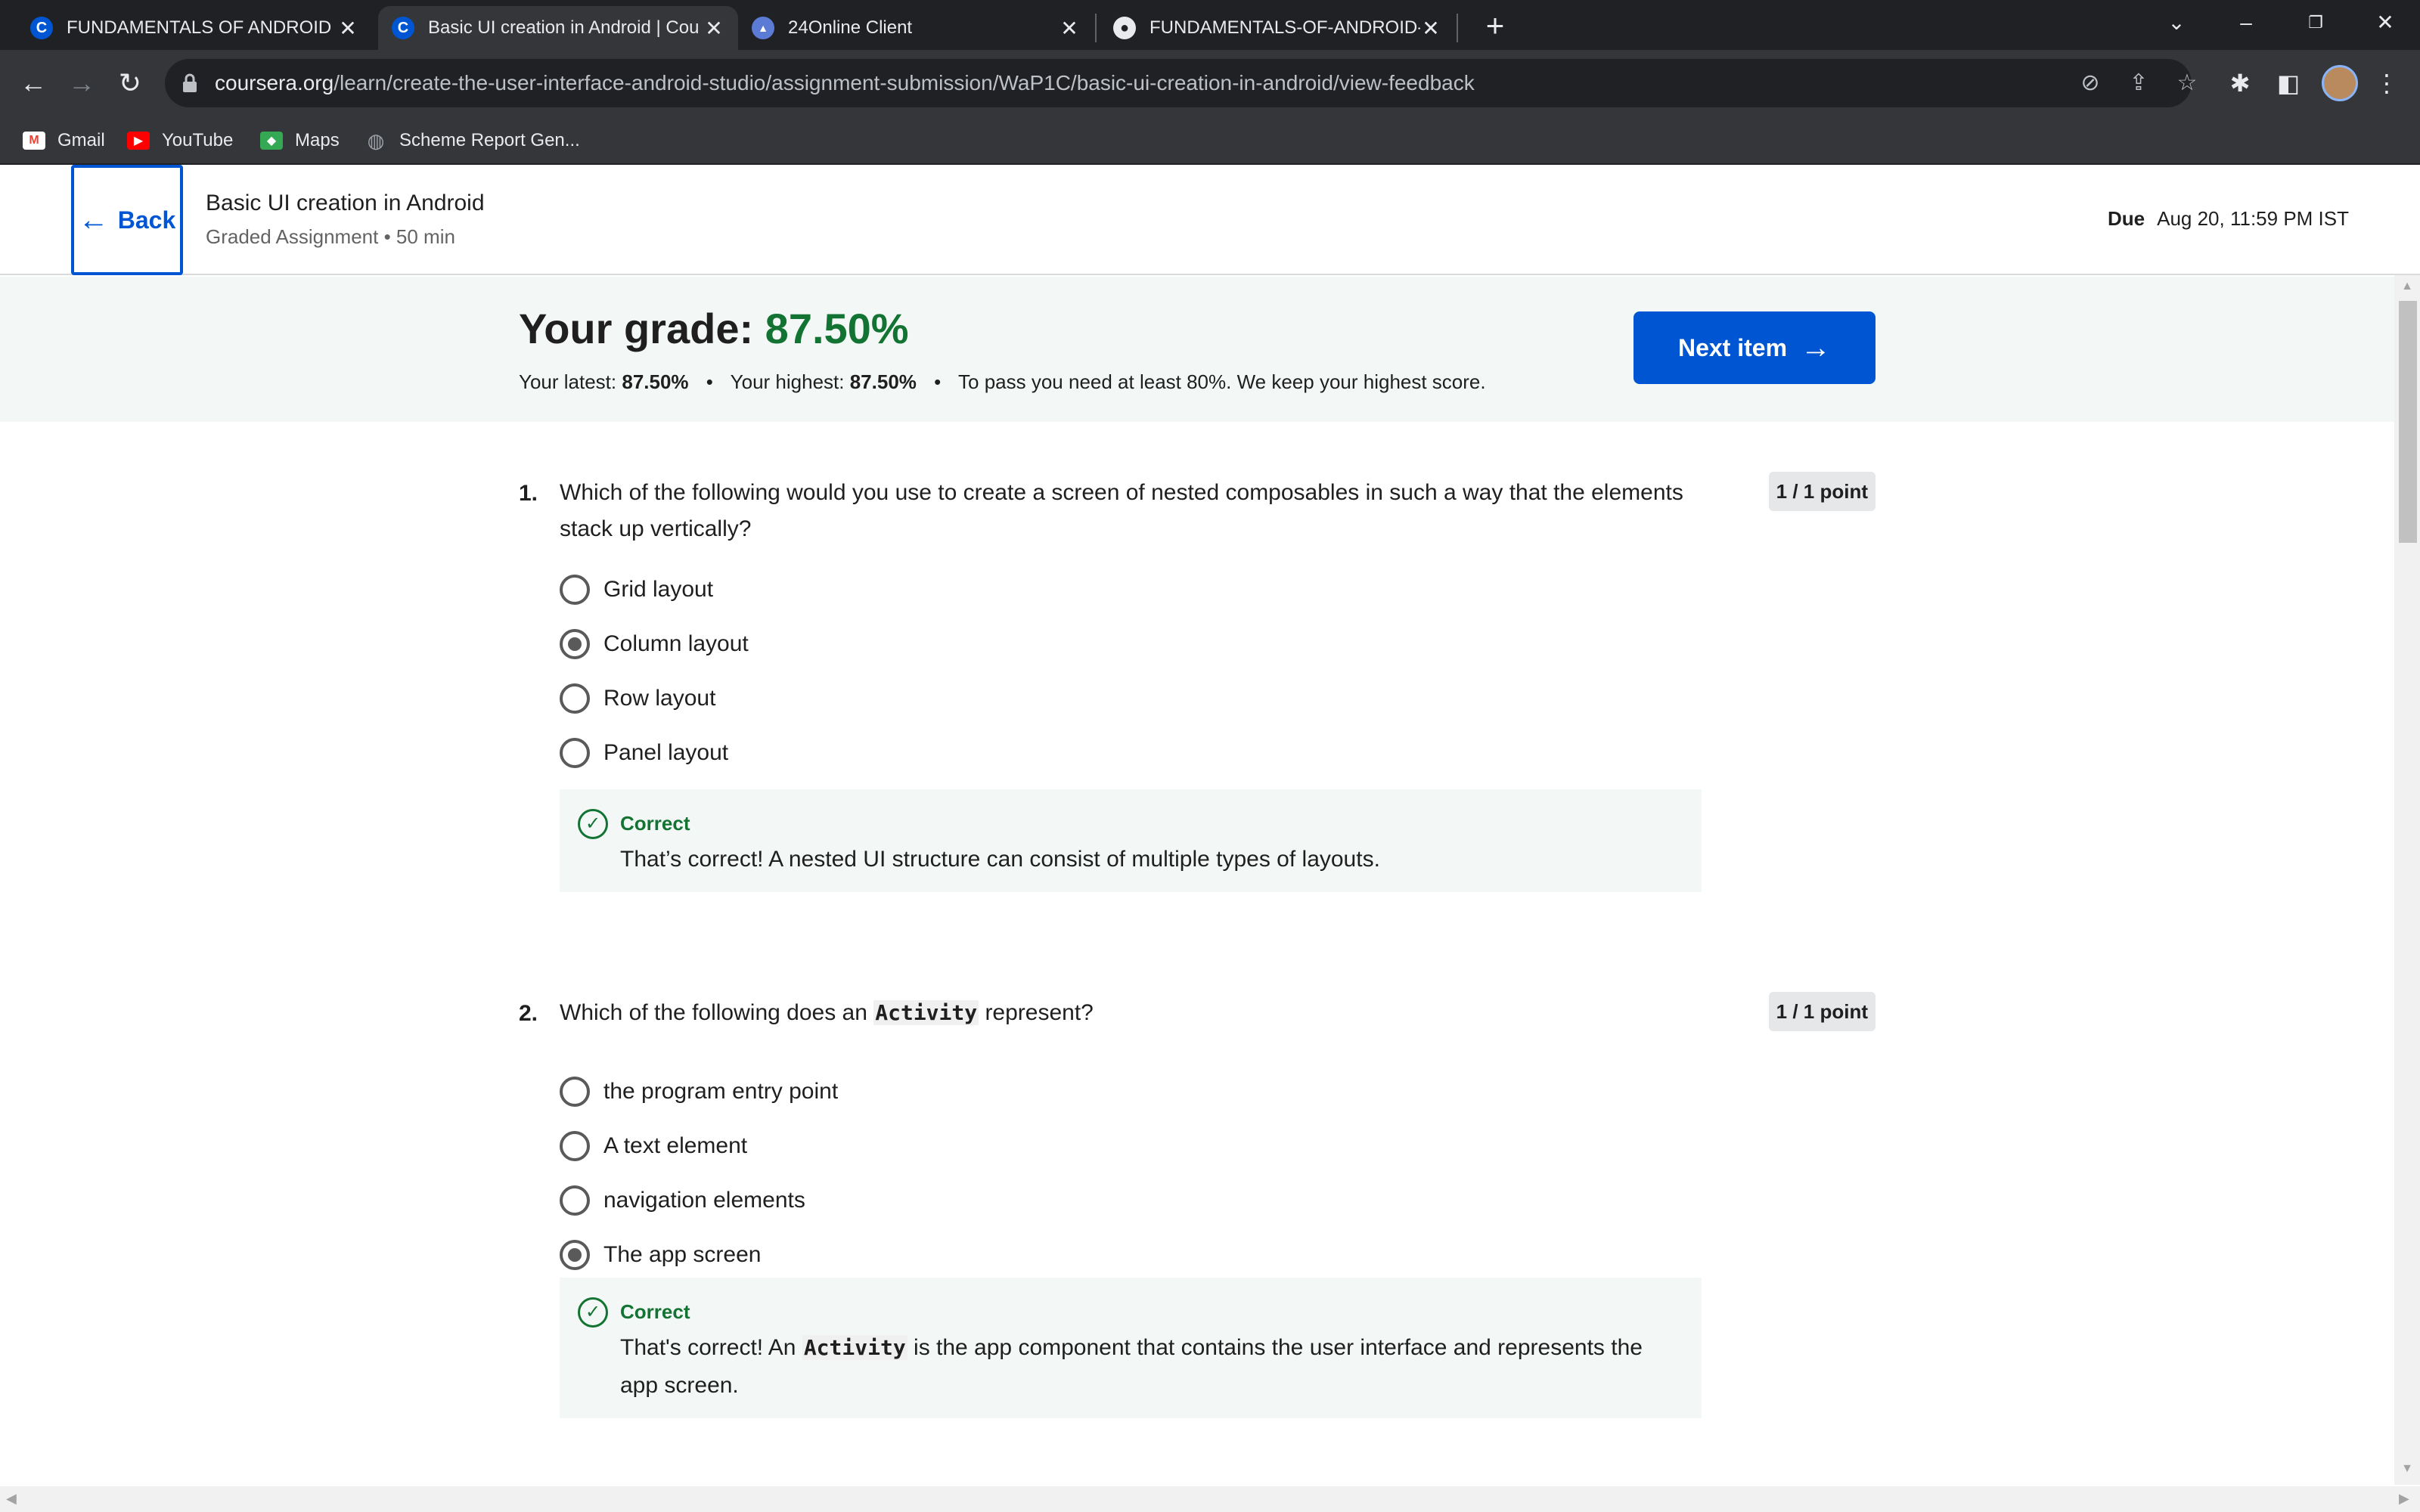 This screenshot has width=2420, height=1512. What do you see at coordinates (659, 698) in the screenshot?
I see `option-label: Row layout` at bounding box center [659, 698].